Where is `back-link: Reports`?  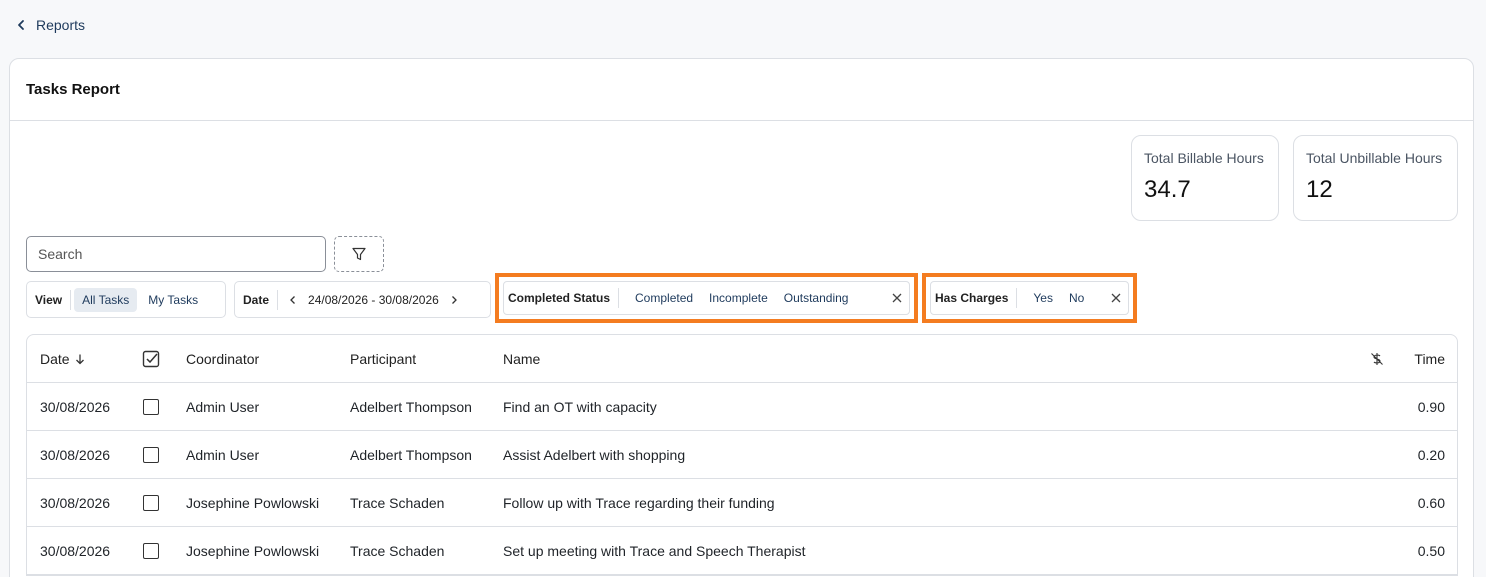
back-link: Reports is located at coordinates (49, 25).